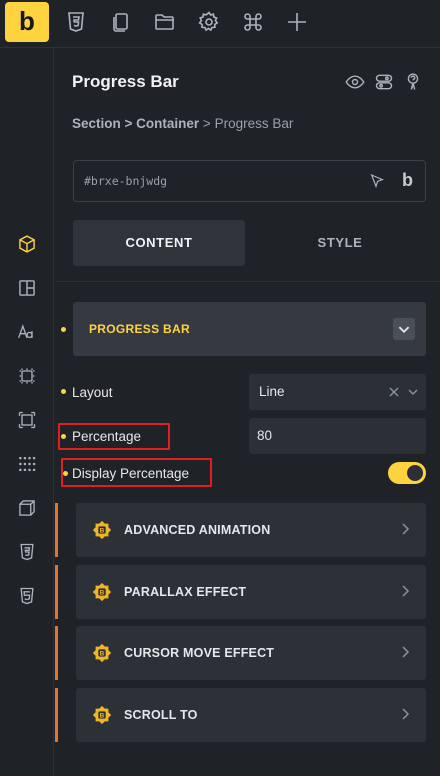 Image resolution: width=440 pixels, height=776 pixels. I want to click on cursor-icon, so click(377, 181).